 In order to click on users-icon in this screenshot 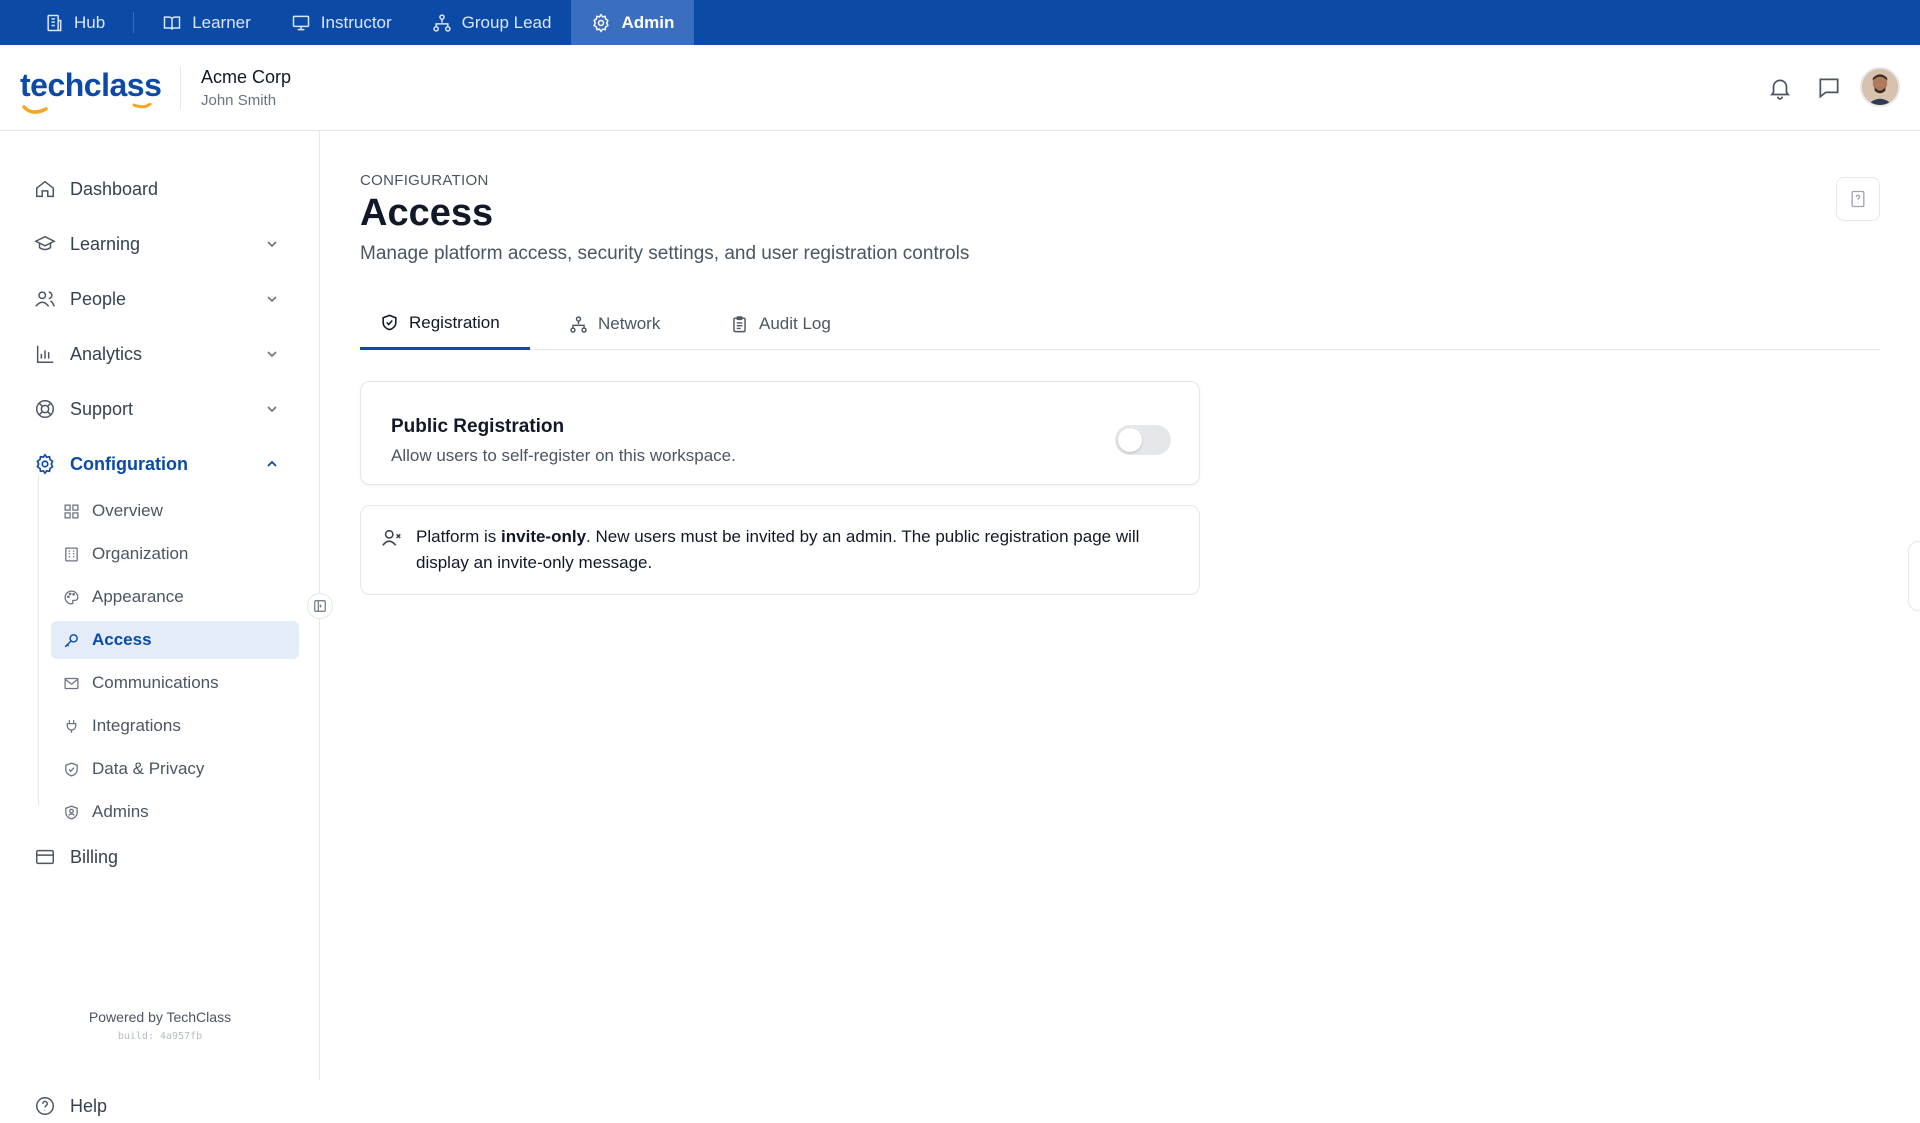, I will do `click(45, 299)`.